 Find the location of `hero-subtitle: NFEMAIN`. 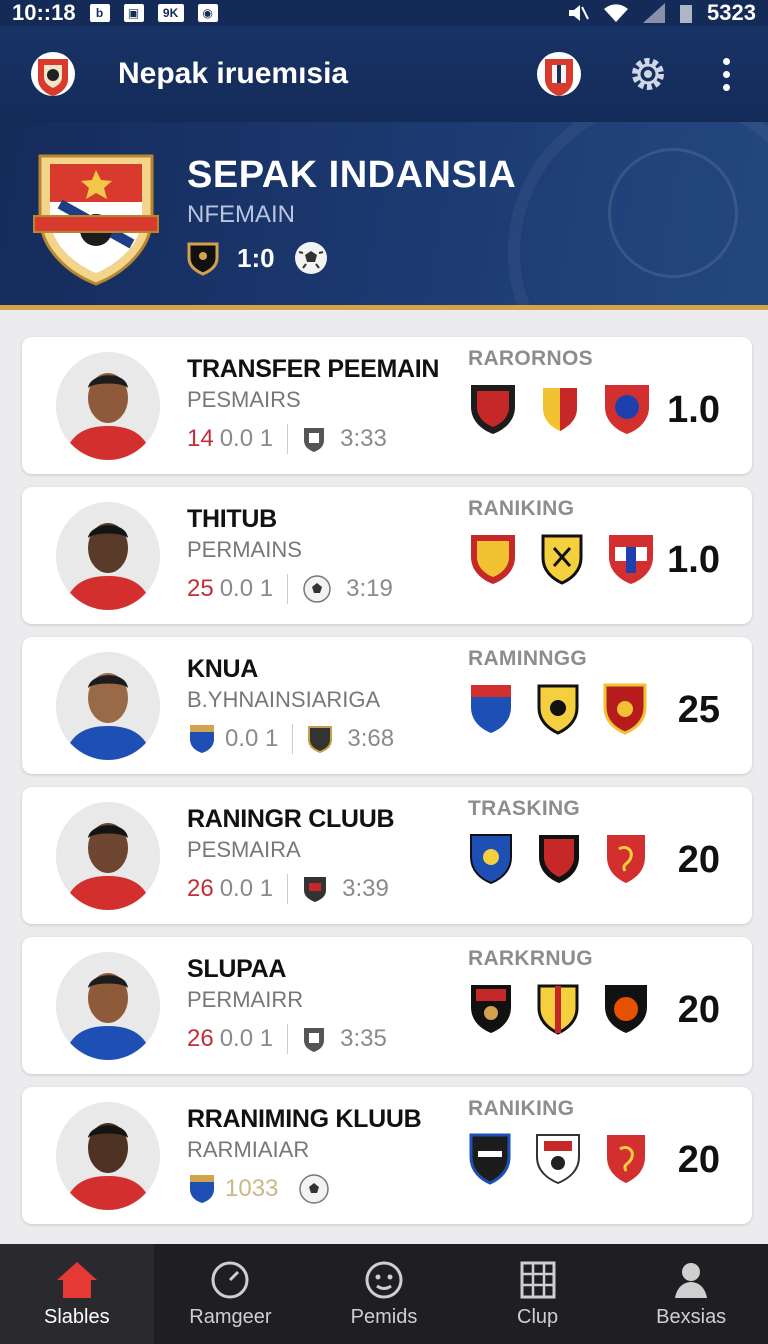

hero-subtitle: NFEMAIN is located at coordinates (241, 214).